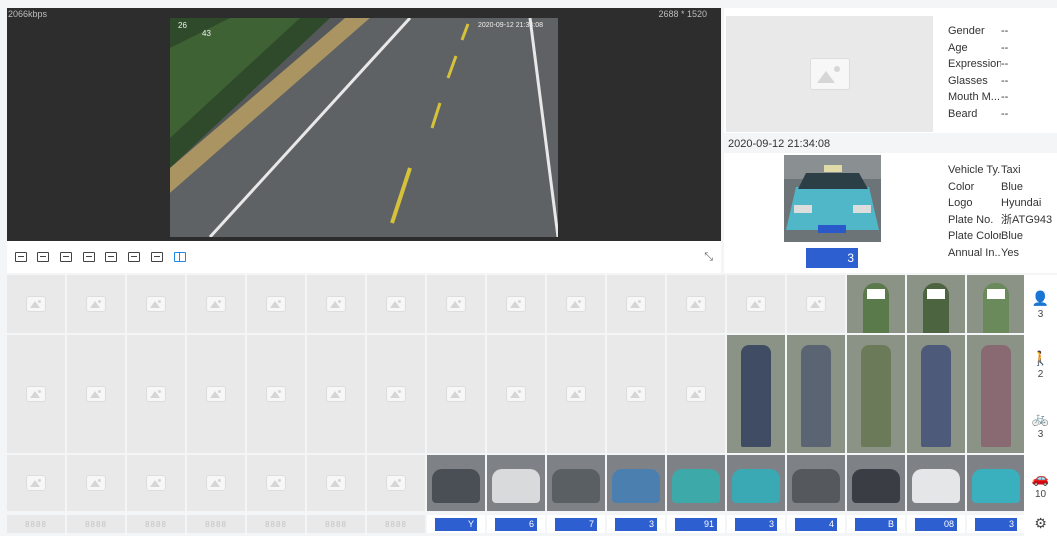 The image size is (1057, 536). What do you see at coordinates (134, 257) in the screenshot?
I see `mode-6-icon` at bounding box center [134, 257].